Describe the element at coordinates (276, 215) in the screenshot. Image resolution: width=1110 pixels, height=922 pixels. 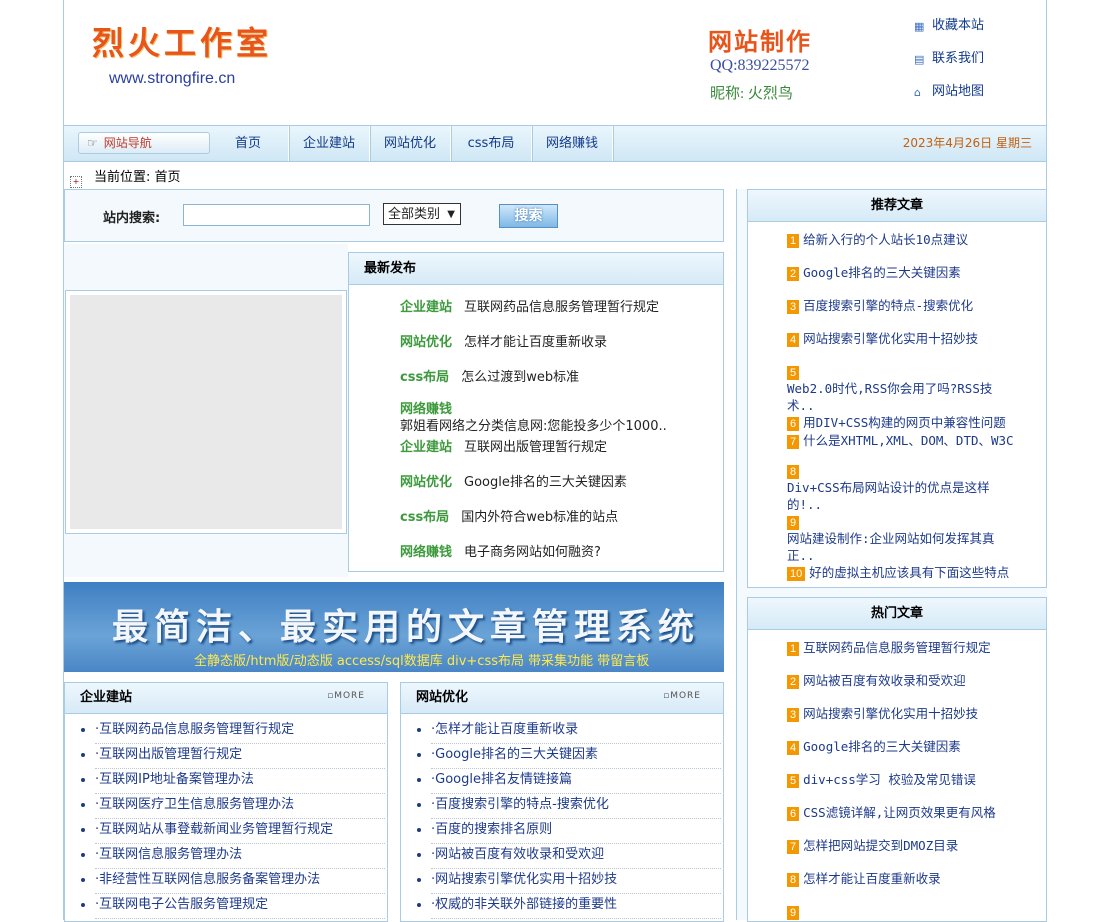
I see `search-input` at that location.